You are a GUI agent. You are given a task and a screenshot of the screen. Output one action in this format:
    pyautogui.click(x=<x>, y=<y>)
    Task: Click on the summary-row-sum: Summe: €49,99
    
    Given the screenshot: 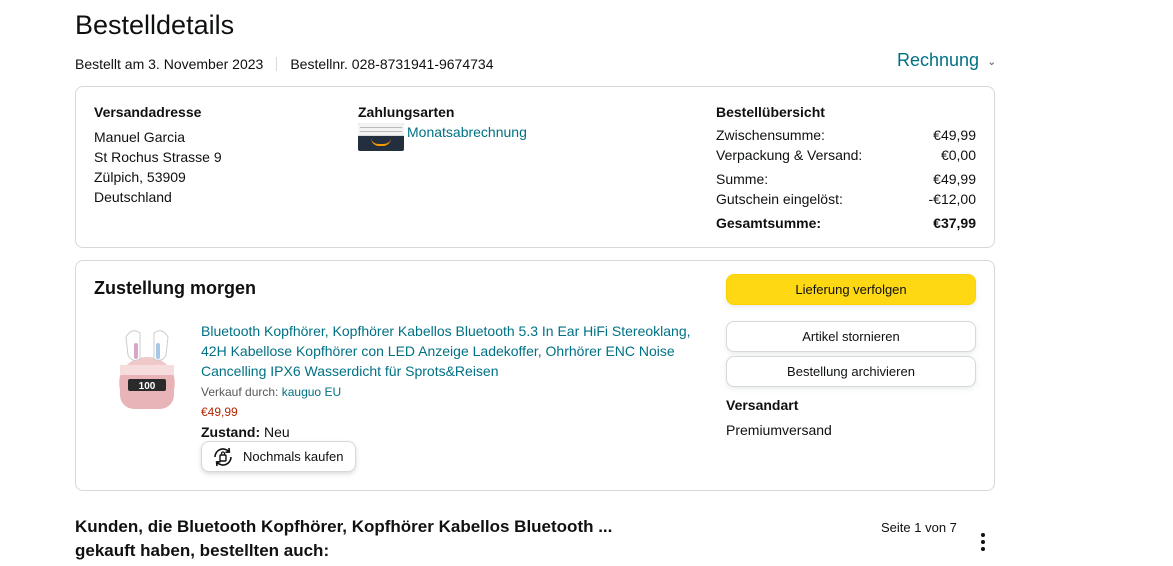 What is the action you would take?
    pyautogui.click(x=846, y=179)
    